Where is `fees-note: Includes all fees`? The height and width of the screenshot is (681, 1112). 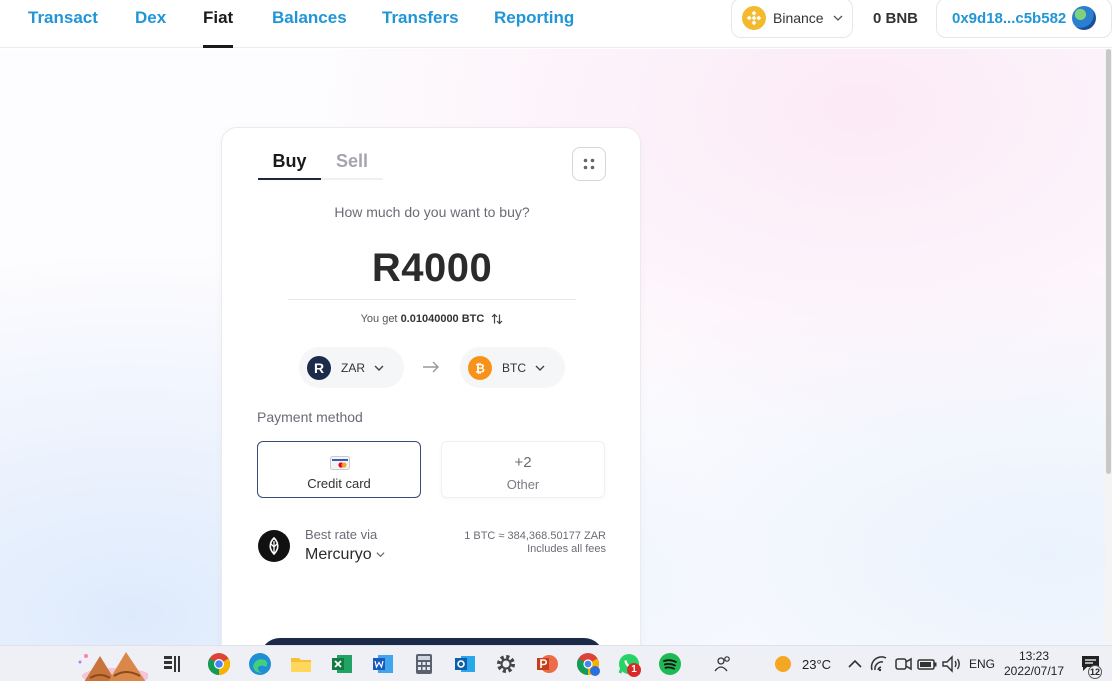 fees-note: Includes all fees is located at coordinates (566, 549).